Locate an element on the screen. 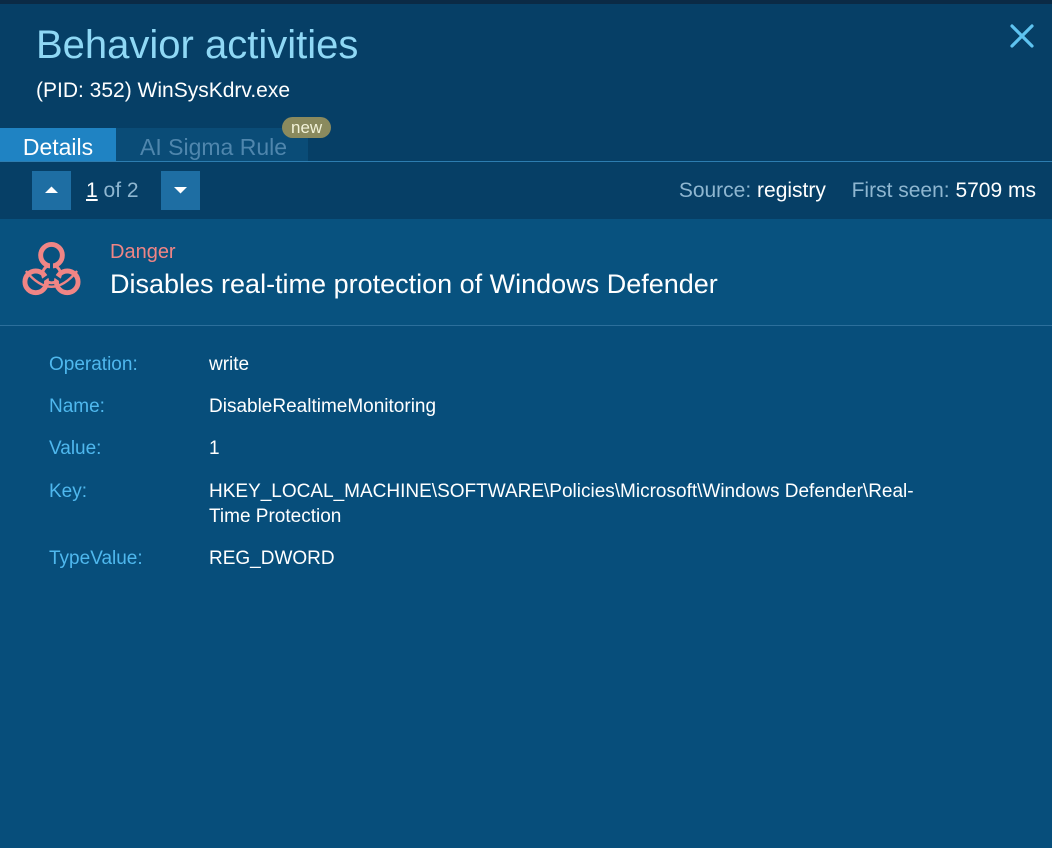 The height and width of the screenshot is (848, 1052). next-button is located at coordinates (180, 190).